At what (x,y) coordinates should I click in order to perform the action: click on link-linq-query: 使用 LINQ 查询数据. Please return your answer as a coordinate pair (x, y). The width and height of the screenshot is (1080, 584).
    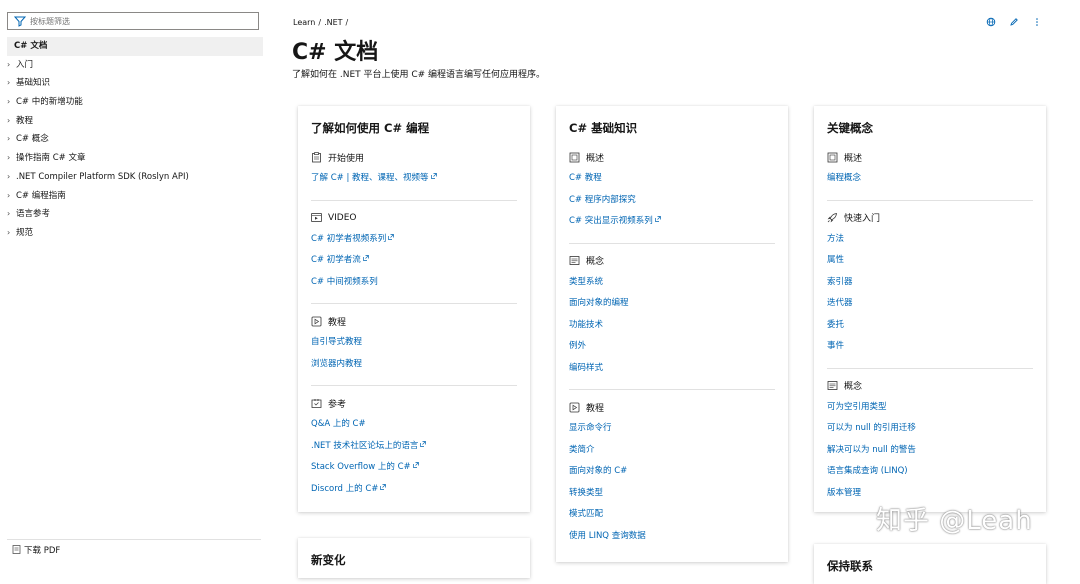
    Looking at the image, I should click on (672, 539).